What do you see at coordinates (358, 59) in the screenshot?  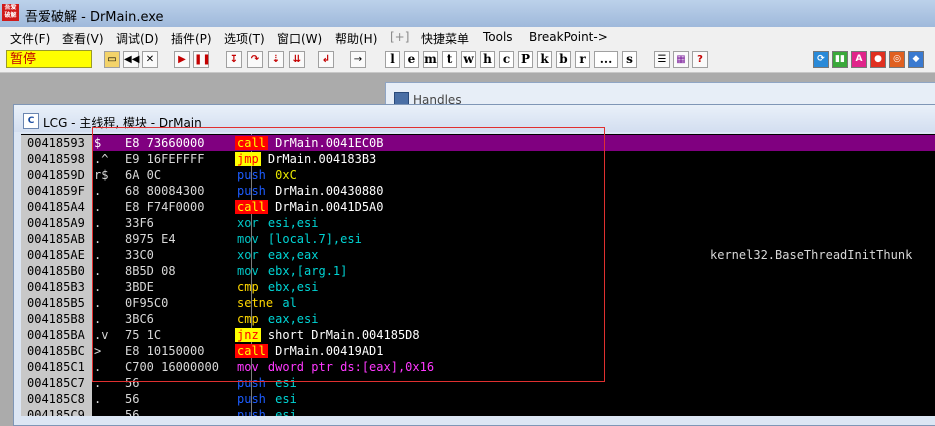 I see `goto-icon: →` at bounding box center [358, 59].